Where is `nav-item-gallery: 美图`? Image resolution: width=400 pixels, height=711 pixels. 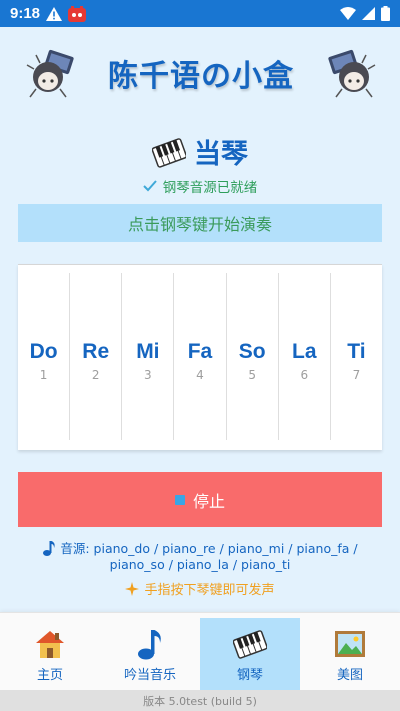 nav-item-gallery: 美图 is located at coordinates (350, 655).